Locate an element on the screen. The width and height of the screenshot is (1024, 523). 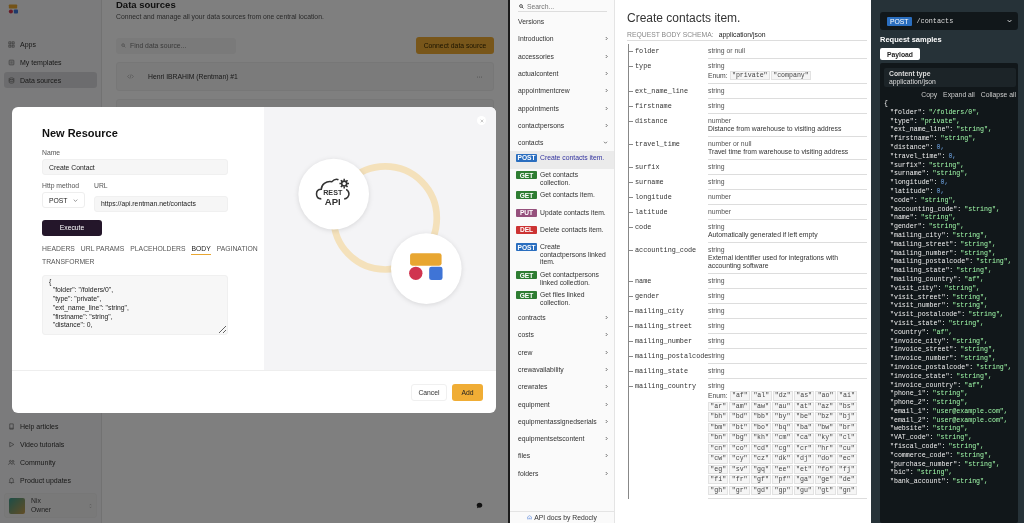
template-icon is located at coordinates (11, 62).